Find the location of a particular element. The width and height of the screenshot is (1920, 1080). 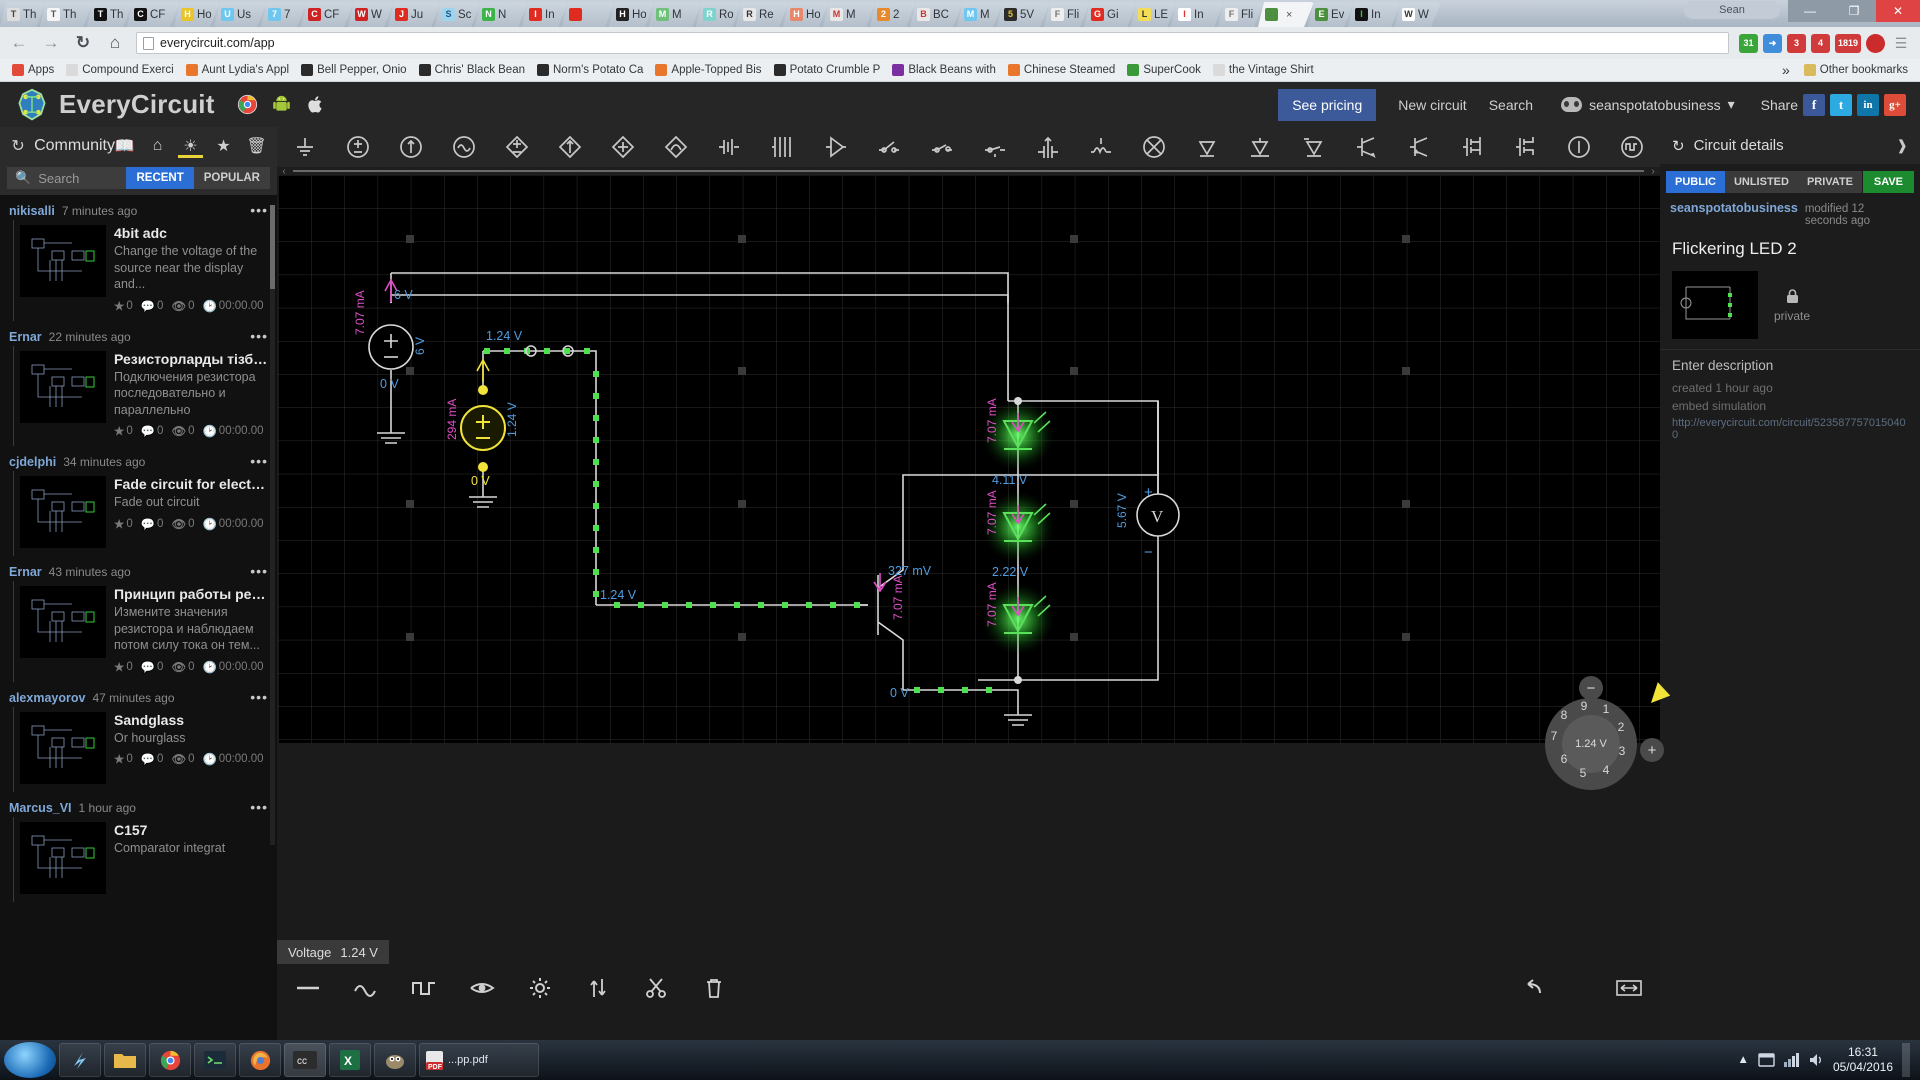

visibility-private: PRIVATE is located at coordinates (1829, 182).